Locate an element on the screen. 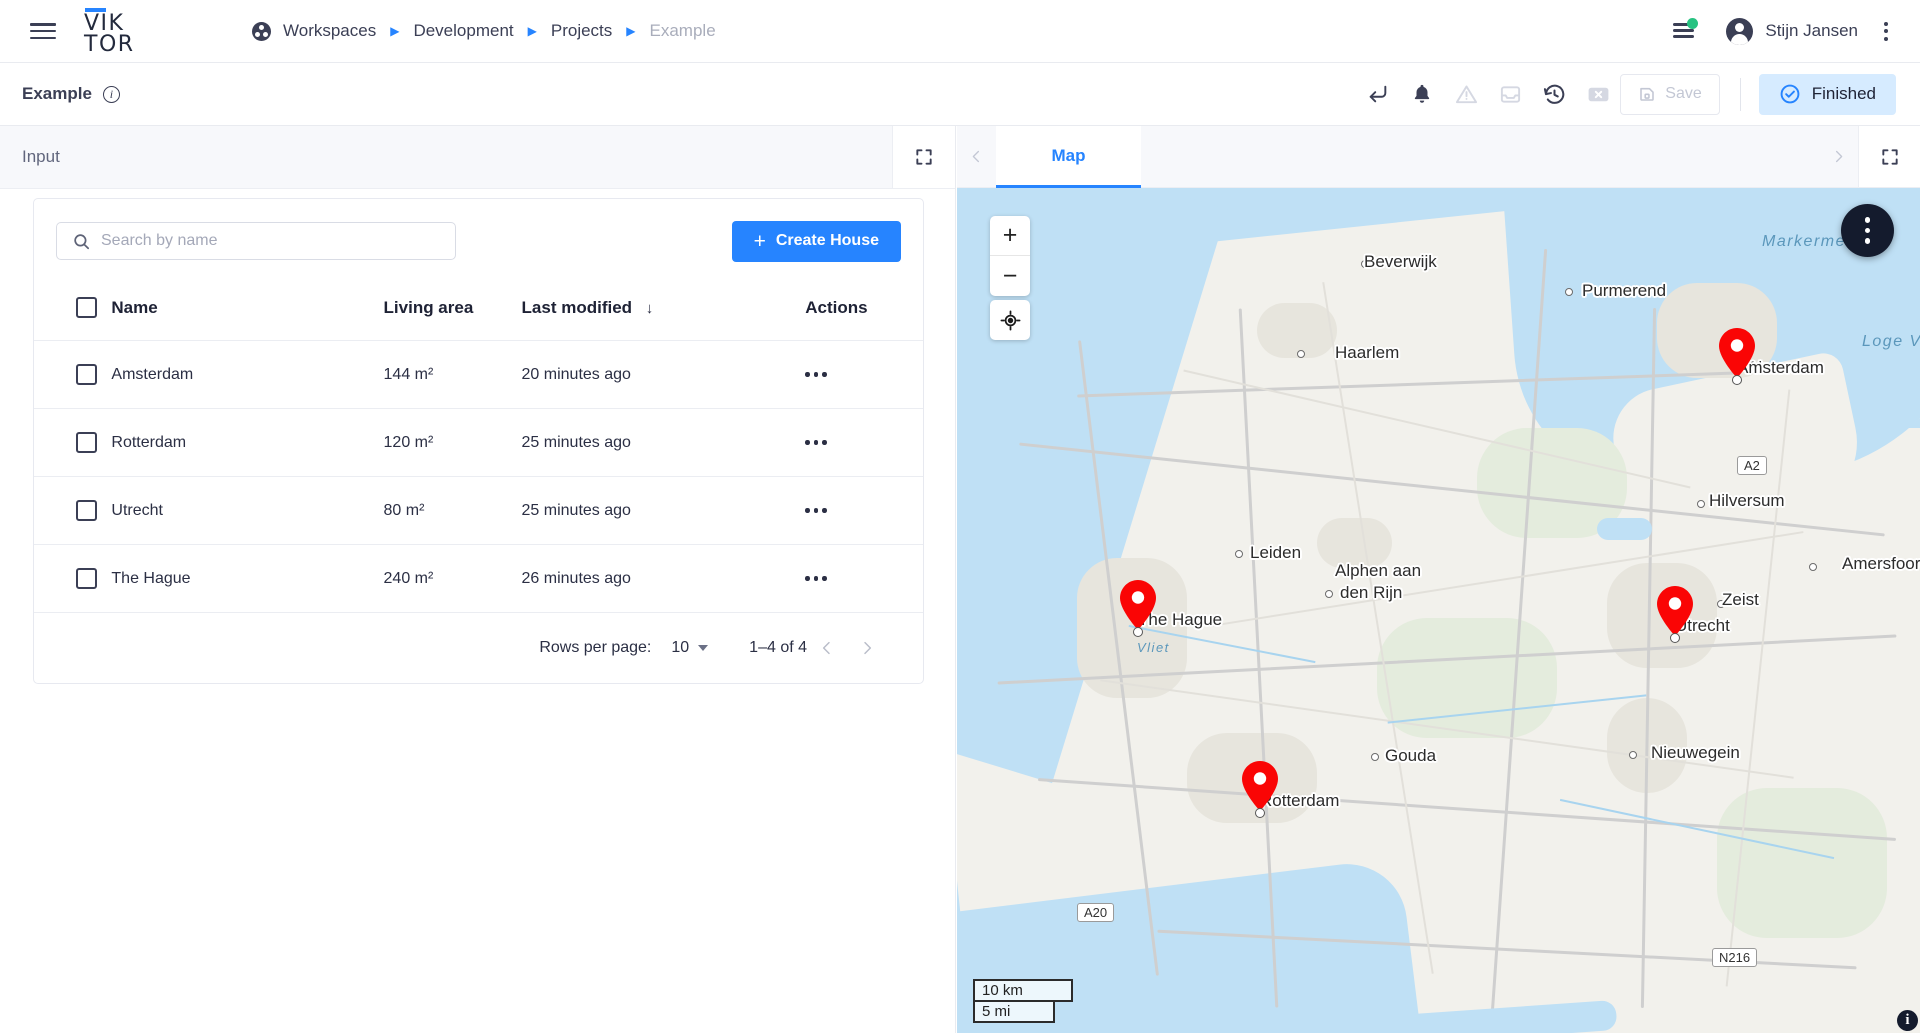 The height and width of the screenshot is (1033, 1920). status-badge-finished: Finished is located at coordinates (1827, 94).